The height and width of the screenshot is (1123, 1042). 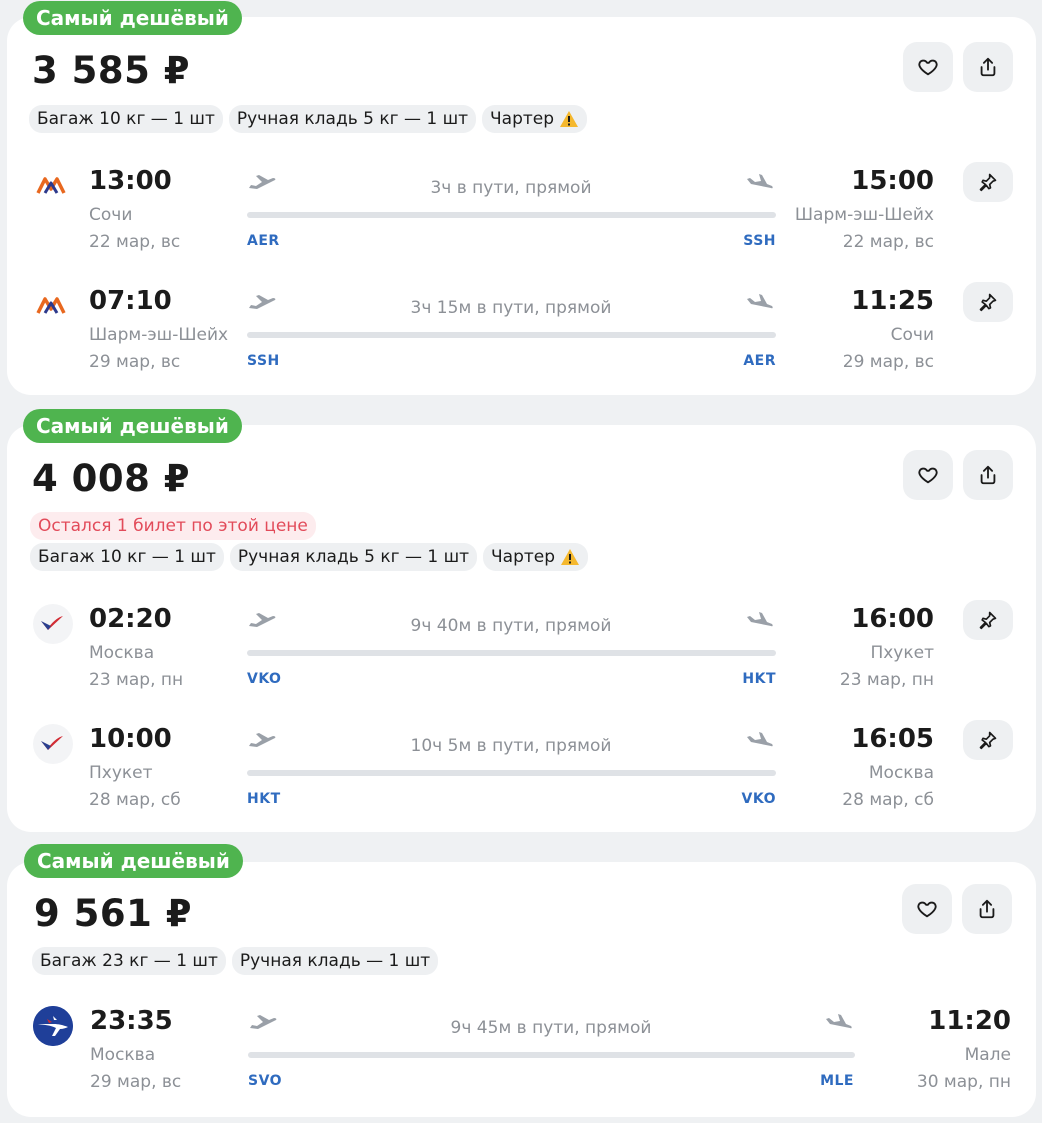 What do you see at coordinates (963, 1082) in the screenshot?
I see `arrival-date: 30 мар, пн` at bounding box center [963, 1082].